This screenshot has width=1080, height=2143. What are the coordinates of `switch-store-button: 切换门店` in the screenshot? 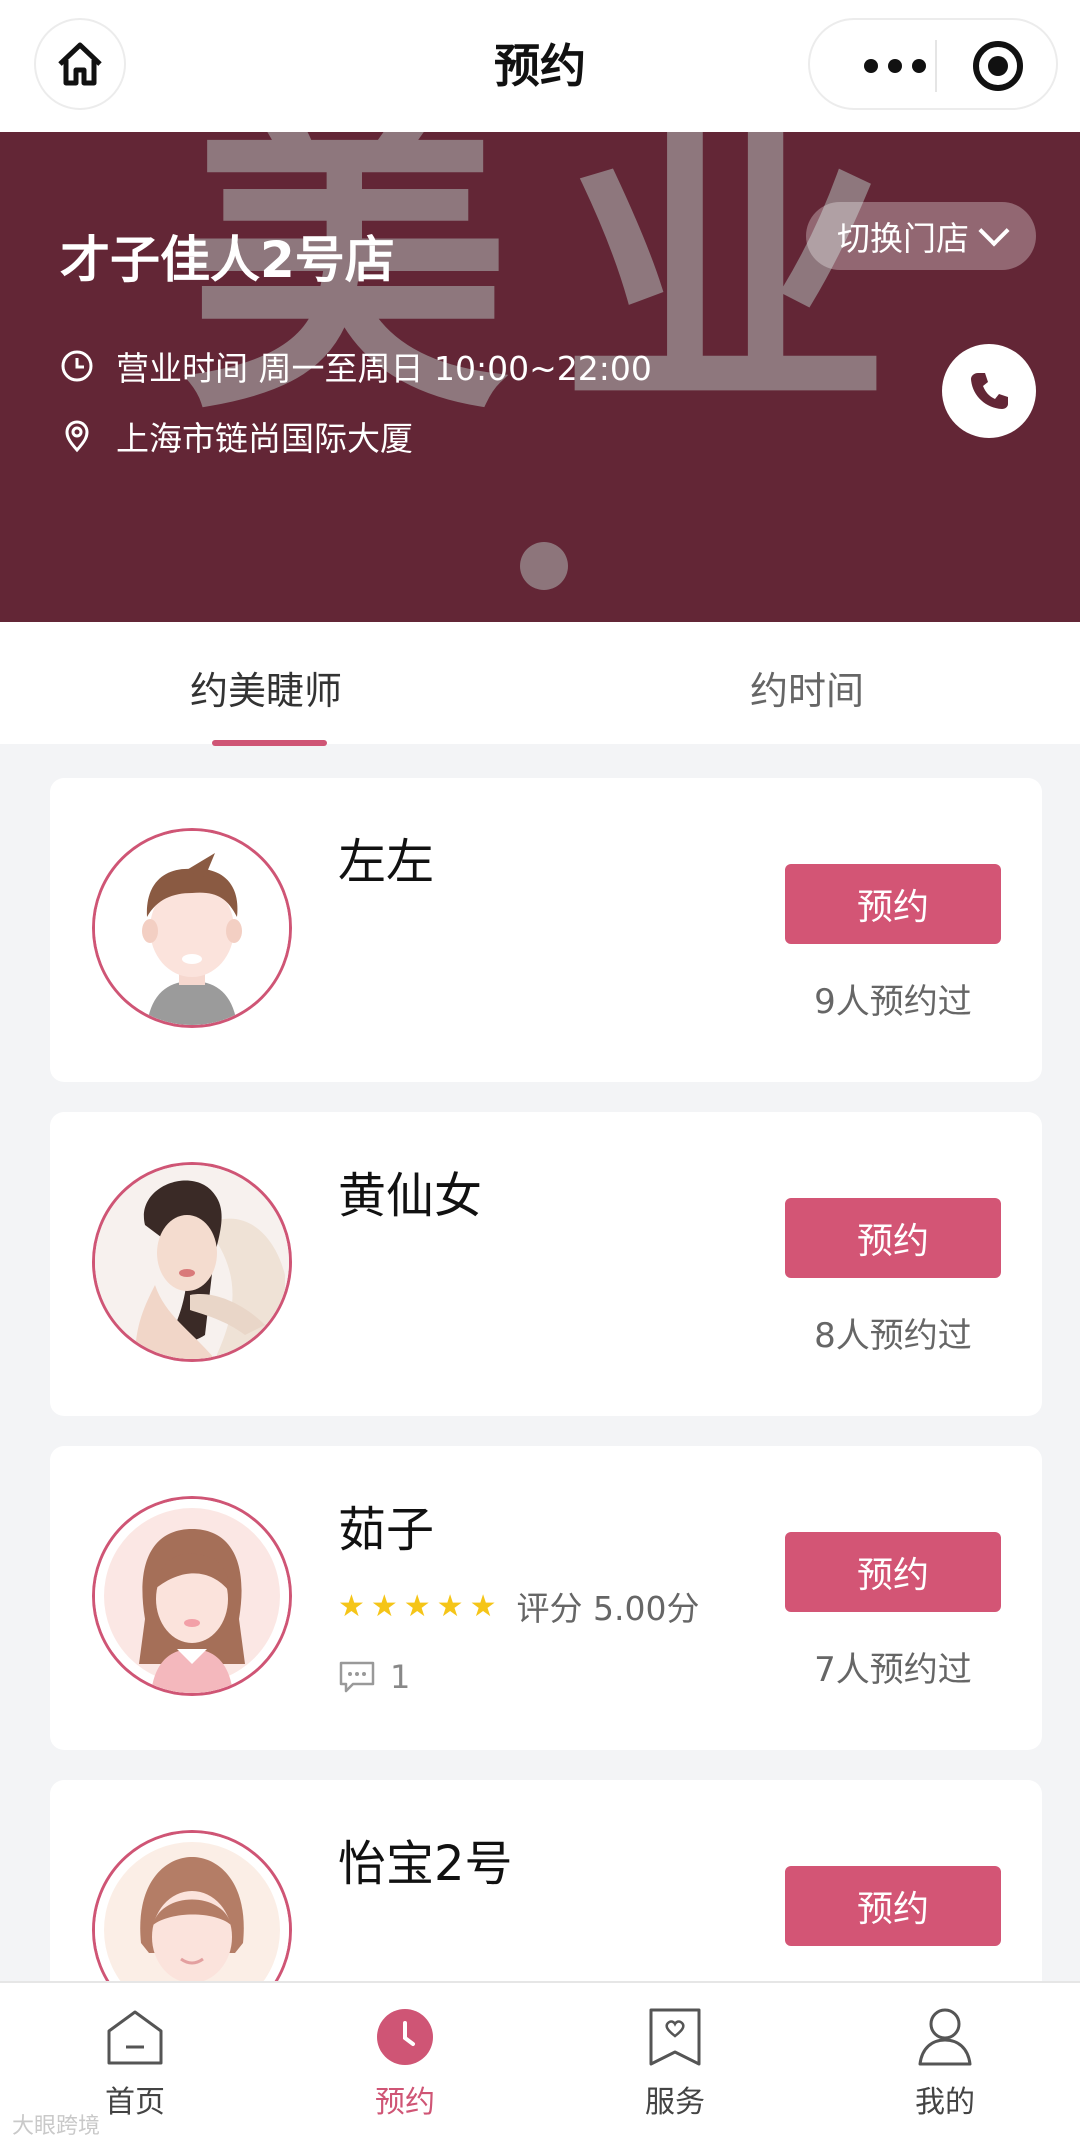 It's located at (921, 236).